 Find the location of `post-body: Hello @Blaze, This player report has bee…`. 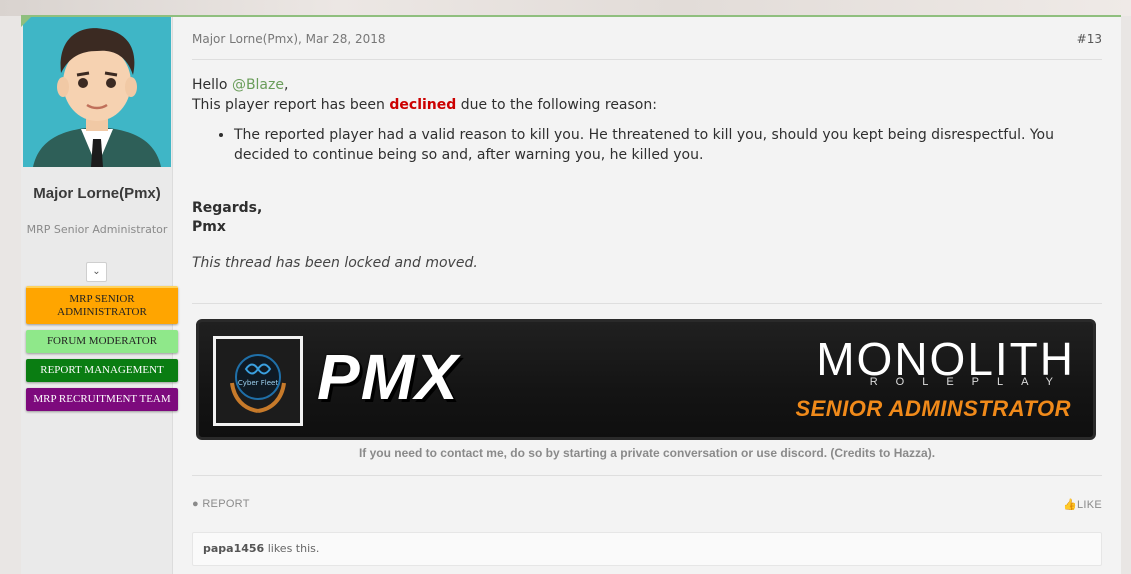

post-body: Hello @Blaze, This player report has bee… is located at coordinates (647, 120).